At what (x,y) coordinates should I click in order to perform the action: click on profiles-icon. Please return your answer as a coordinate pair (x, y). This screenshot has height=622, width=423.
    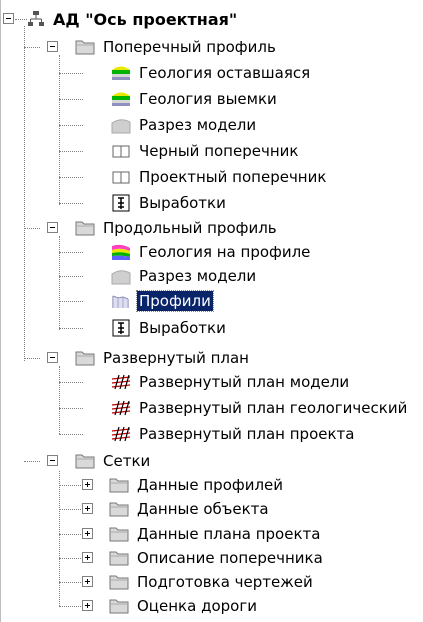
    Looking at the image, I should click on (120, 301).